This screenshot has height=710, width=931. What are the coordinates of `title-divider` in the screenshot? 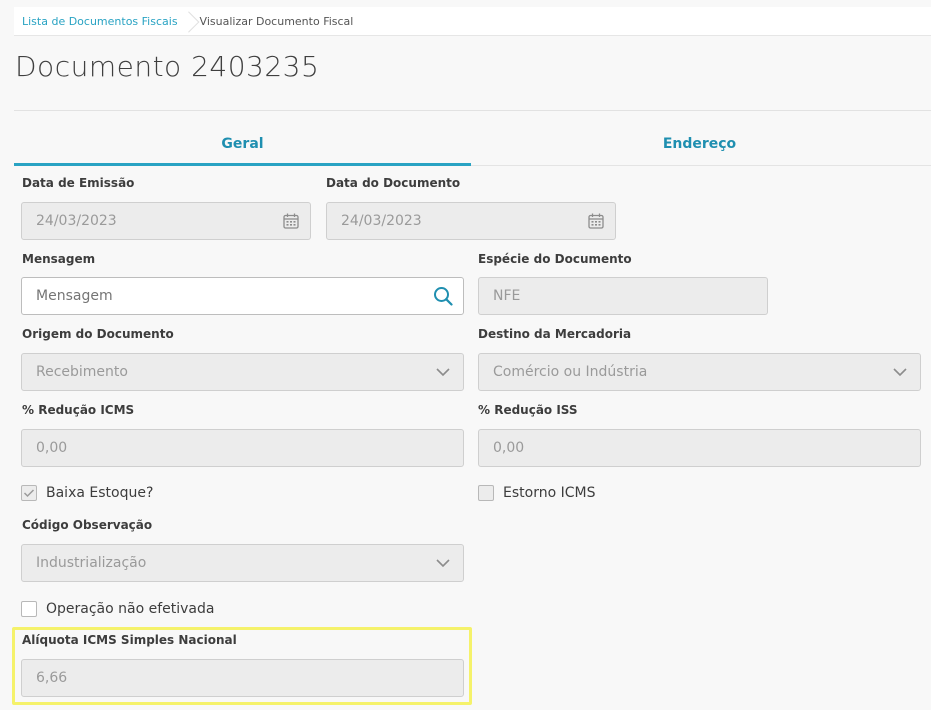 It's located at (472, 110).